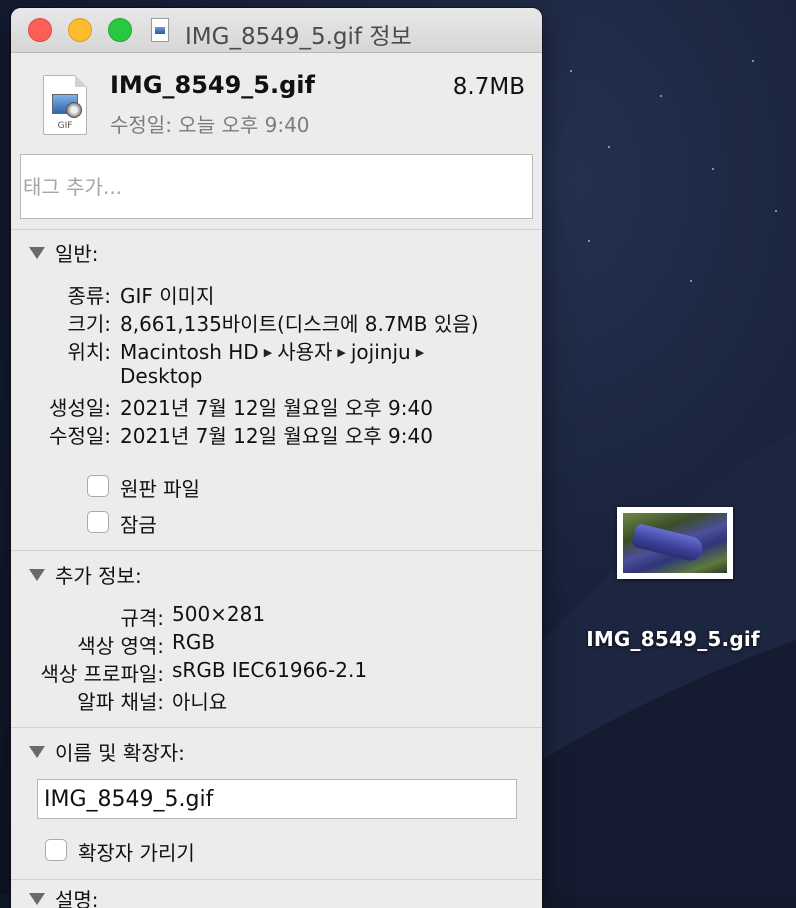 The width and height of the screenshot is (796, 908). What do you see at coordinates (276, 295) in the screenshot?
I see `kind-row: 종류: GIF 이미지` at bounding box center [276, 295].